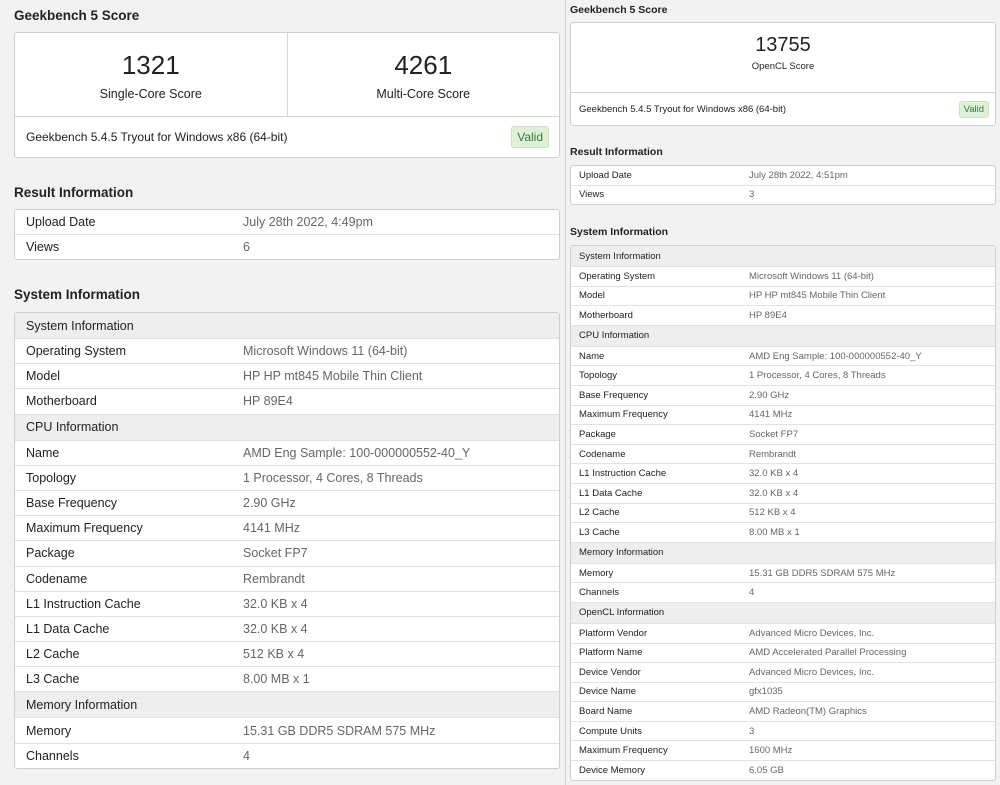 The height and width of the screenshot is (785, 1000). I want to click on info-value: Advanced Micro Devices, Inc., so click(868, 672).